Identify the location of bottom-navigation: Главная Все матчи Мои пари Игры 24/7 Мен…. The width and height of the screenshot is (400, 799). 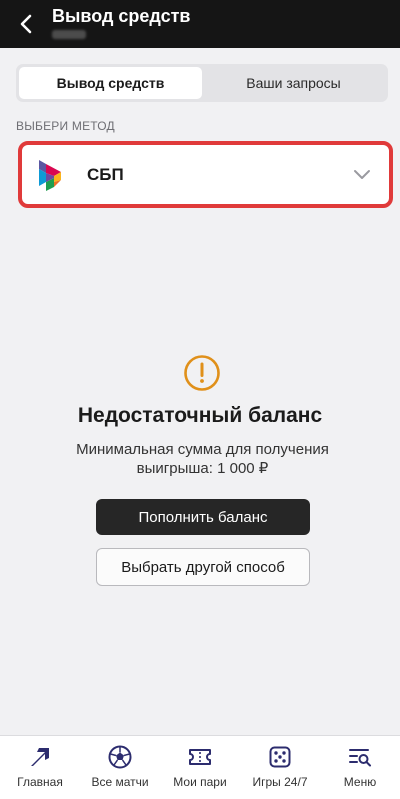
(200, 767).